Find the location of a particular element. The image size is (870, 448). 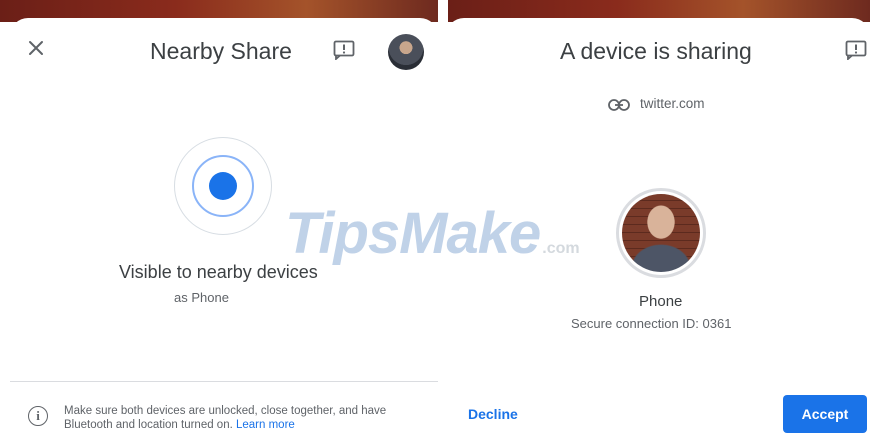

shared-link: twitter.com is located at coordinates (656, 103).